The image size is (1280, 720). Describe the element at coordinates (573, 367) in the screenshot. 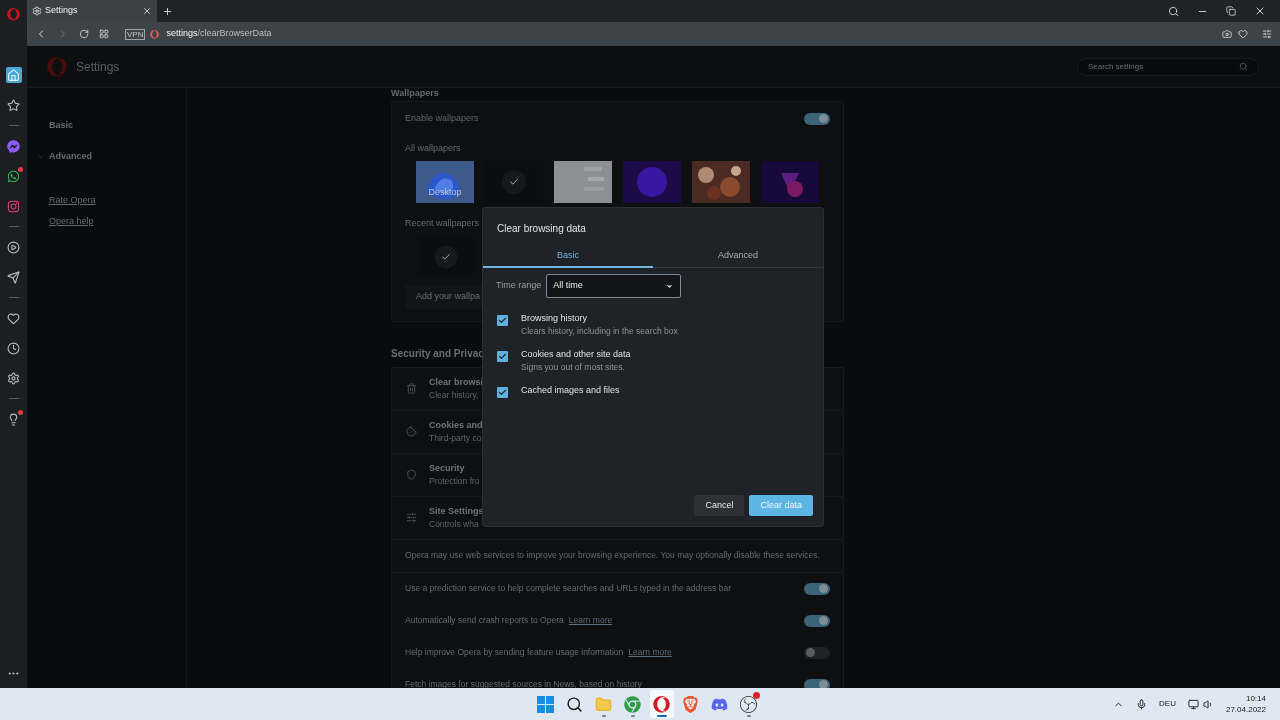

I see `option-description: Signs you out of most sites.` at that location.